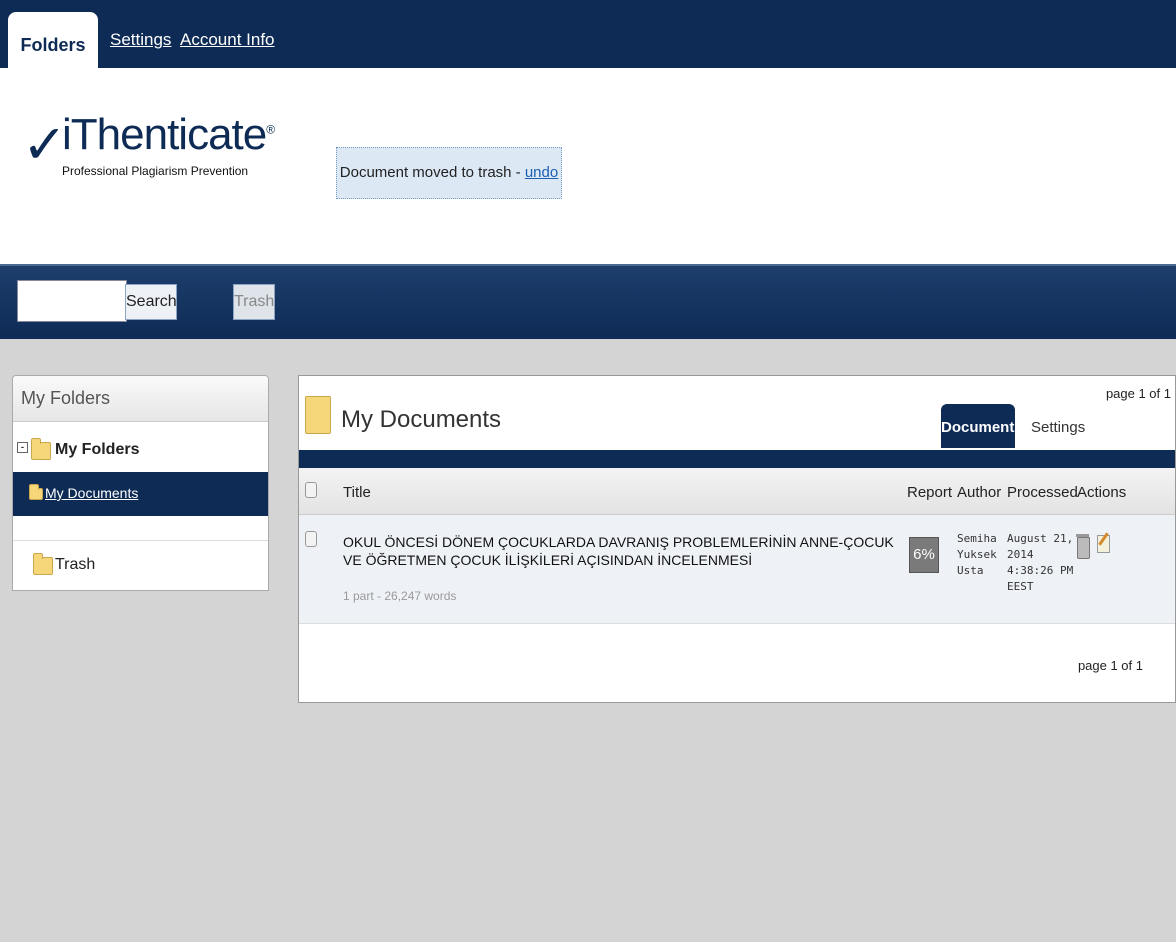 This screenshot has width=1176, height=942. I want to click on page-title: My Documents, so click(421, 419).